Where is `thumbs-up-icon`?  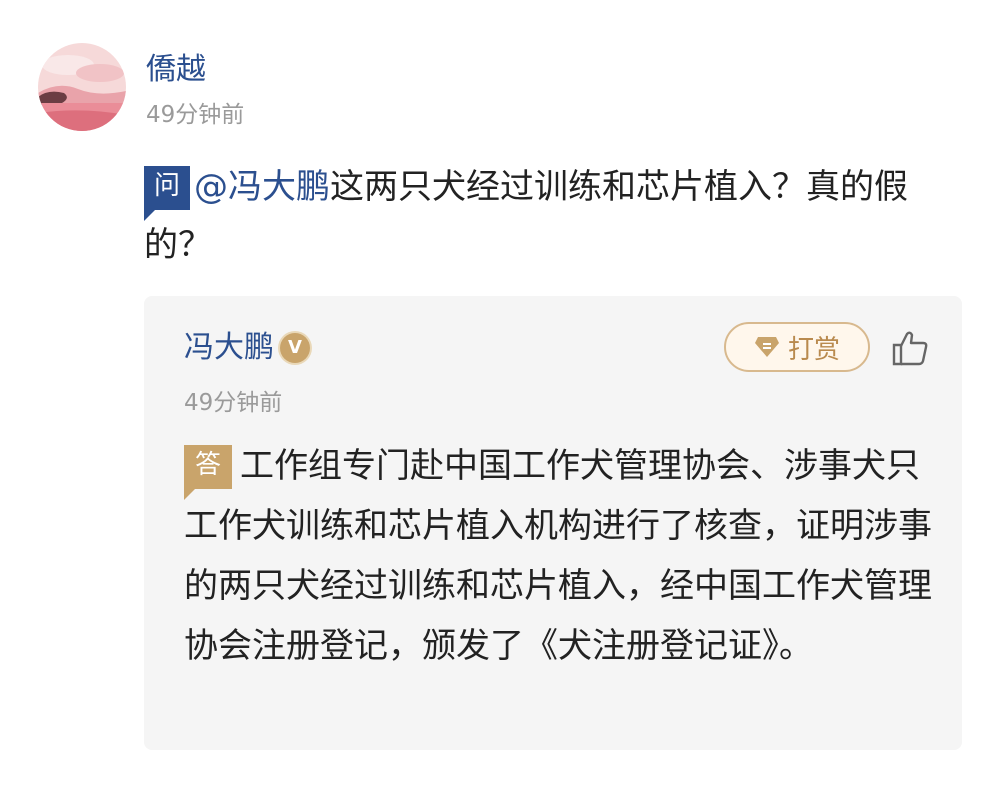
thumbs-up-icon is located at coordinates (910, 348).